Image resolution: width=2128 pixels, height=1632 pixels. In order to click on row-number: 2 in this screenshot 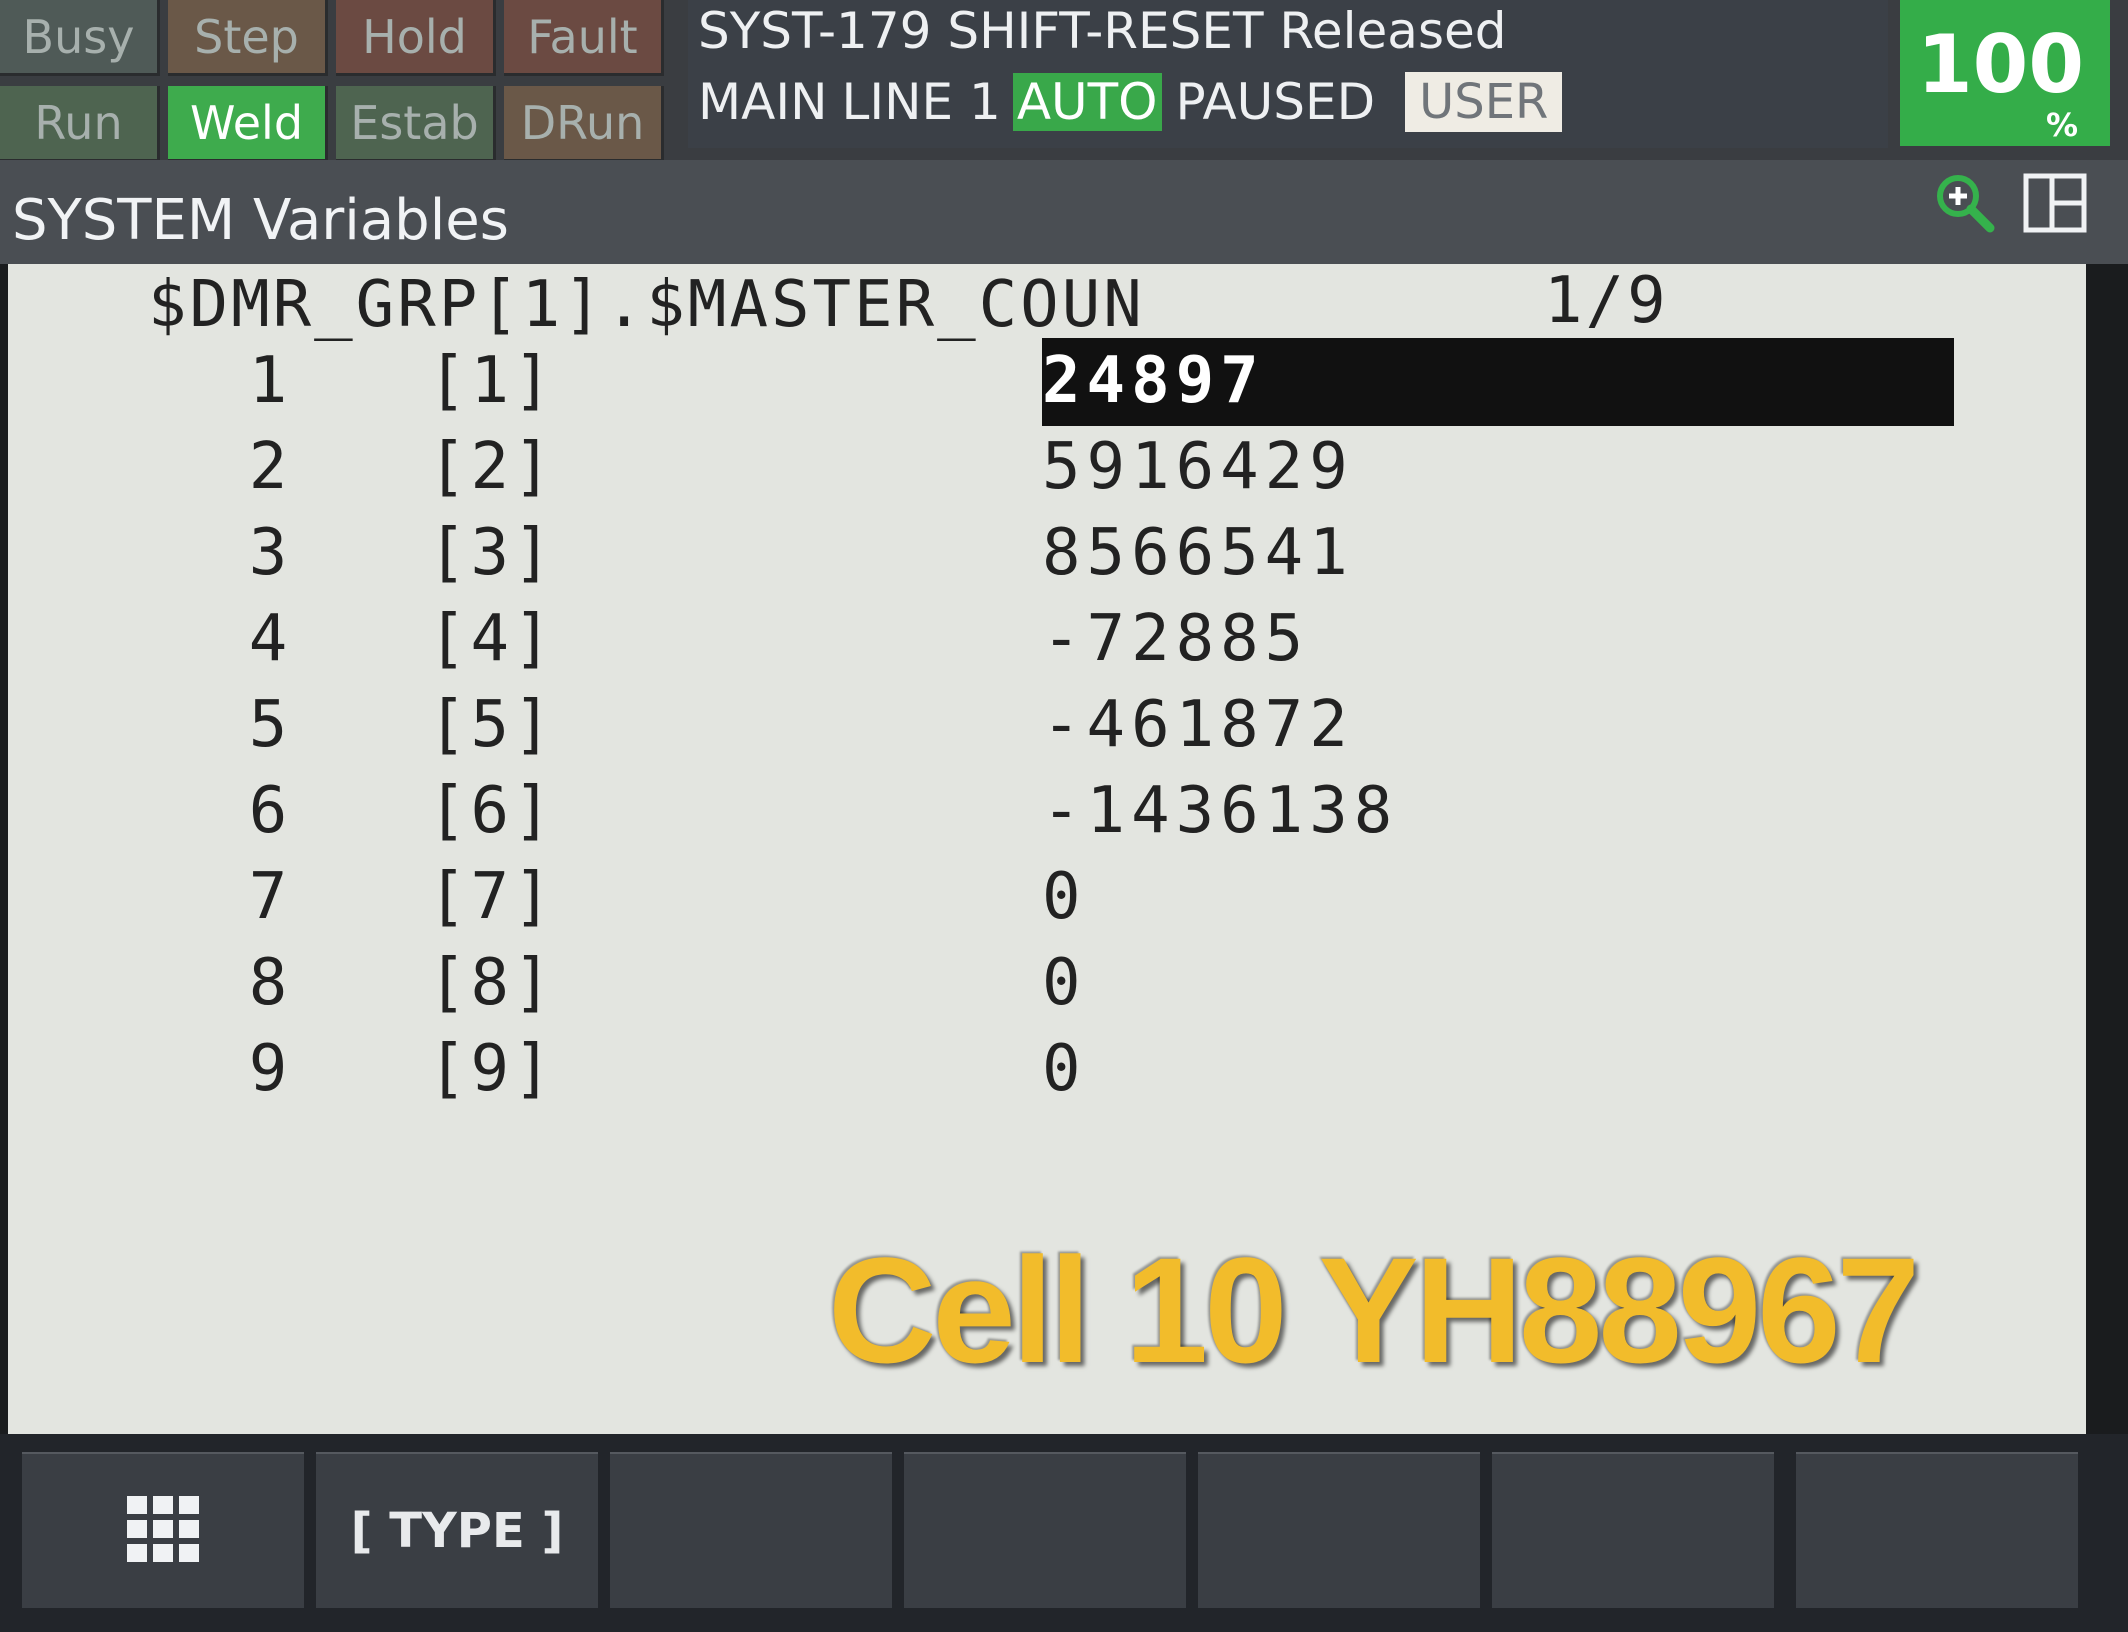, I will do `click(268, 467)`.